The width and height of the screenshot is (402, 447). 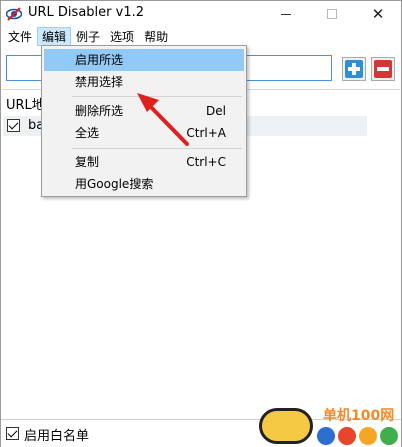 I want to click on menu-options: 选项, so click(x=122, y=36).